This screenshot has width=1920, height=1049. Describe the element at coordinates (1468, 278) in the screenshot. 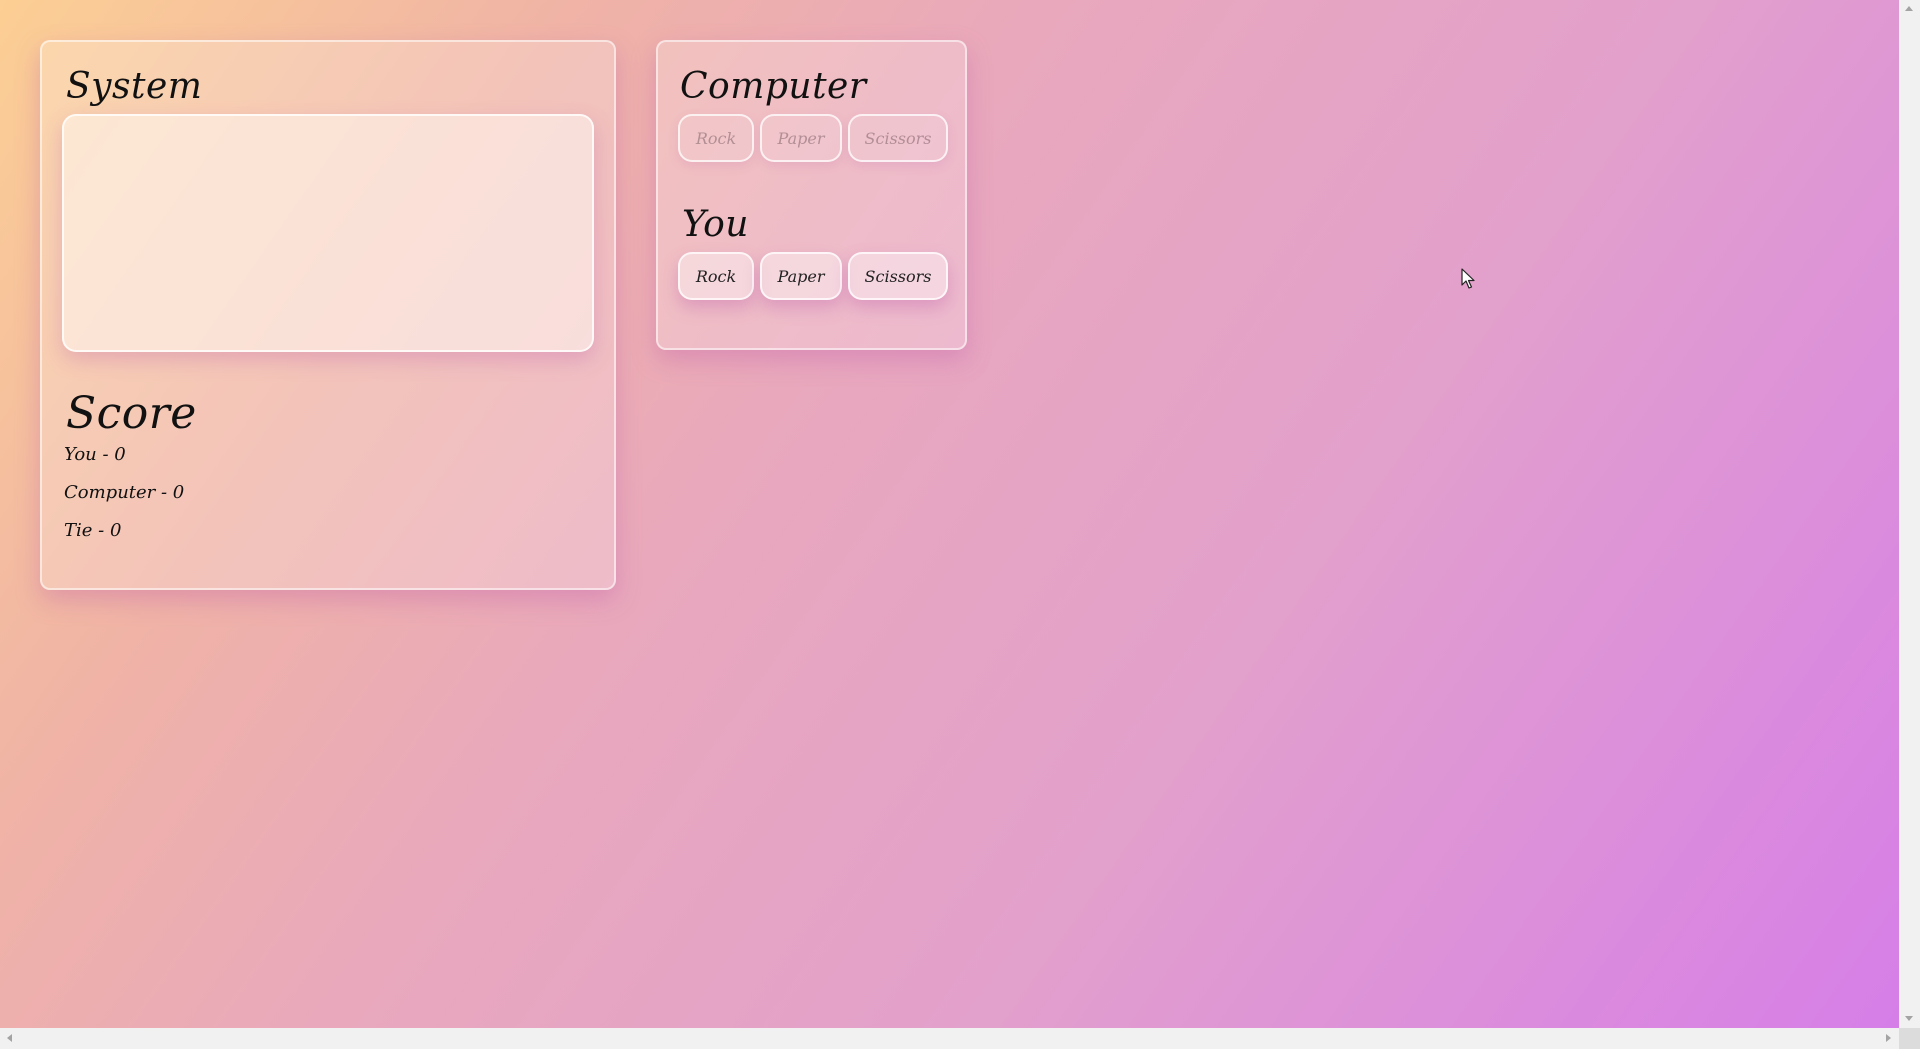

I see `mouse-pointer-icon` at that location.